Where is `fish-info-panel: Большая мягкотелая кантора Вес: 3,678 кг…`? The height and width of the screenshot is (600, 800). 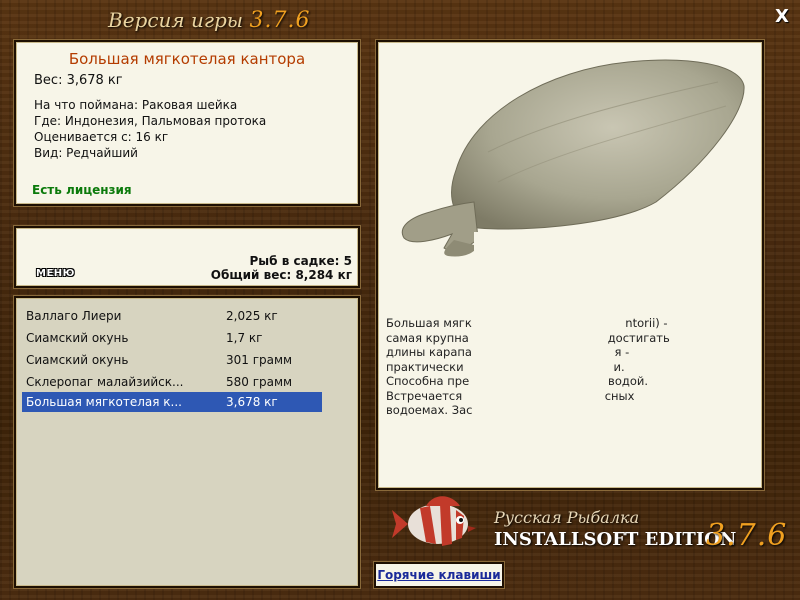 fish-info-panel: Большая мягкотелая кантора Вес: 3,678 кг… is located at coordinates (187, 123).